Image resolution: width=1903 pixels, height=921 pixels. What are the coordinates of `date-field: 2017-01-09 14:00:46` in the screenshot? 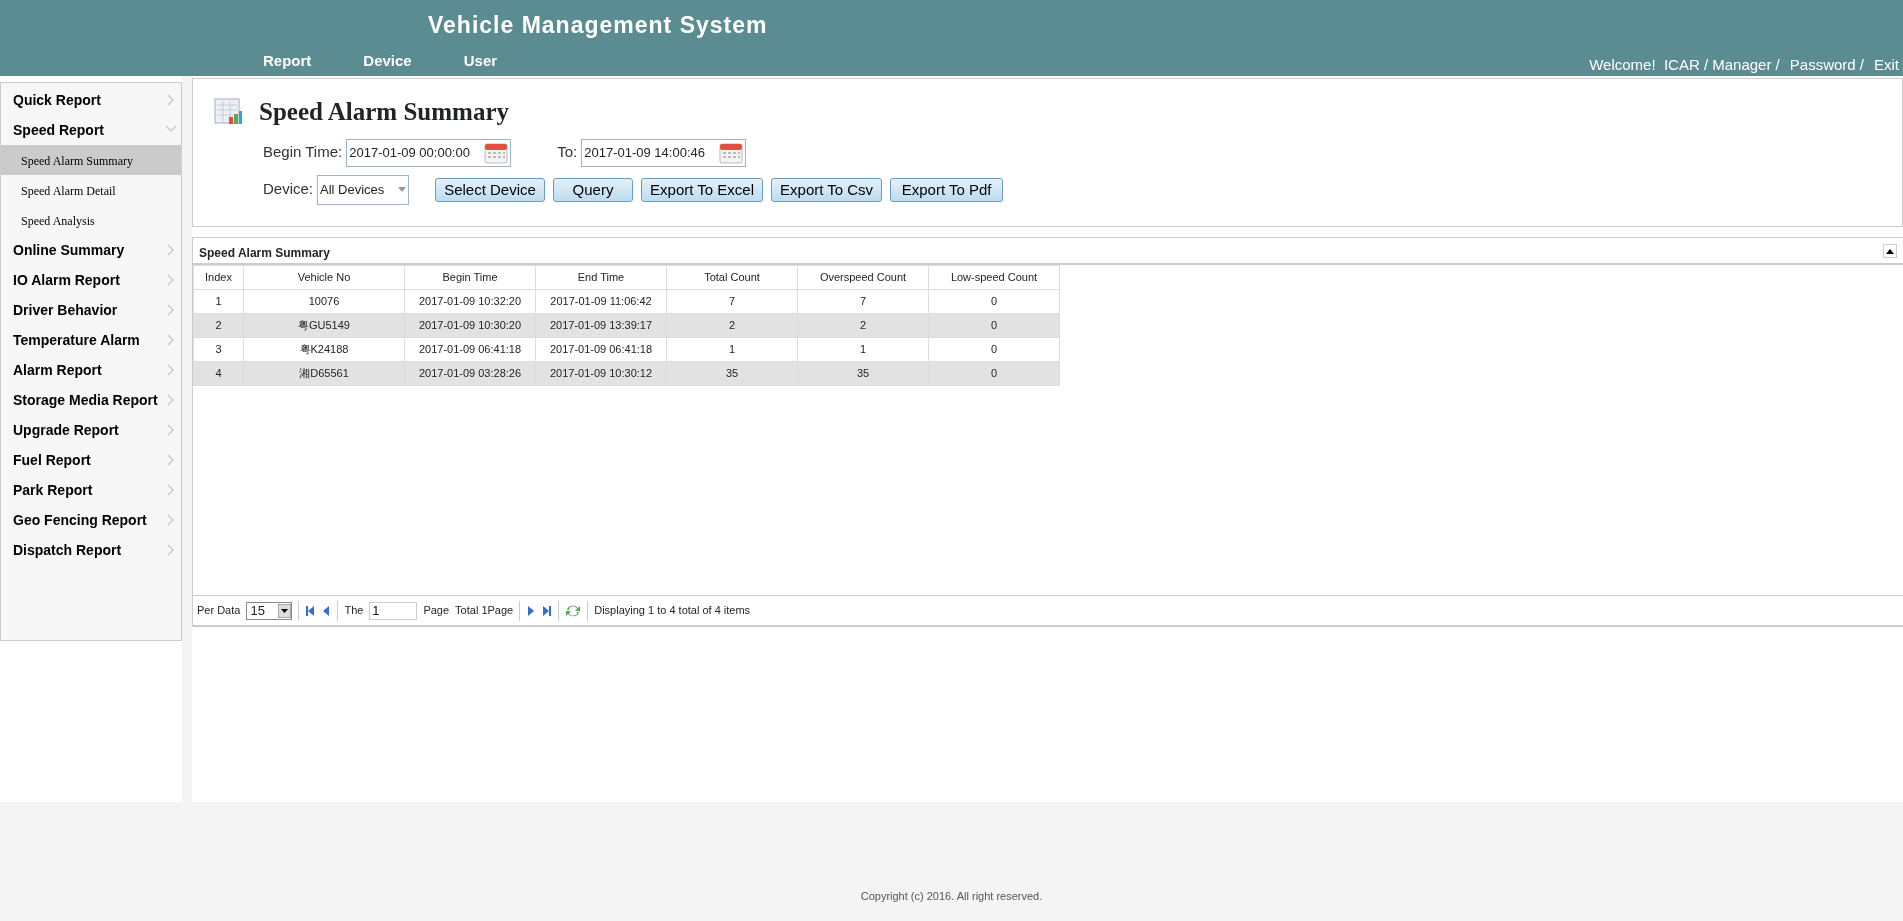 It's located at (664, 152).